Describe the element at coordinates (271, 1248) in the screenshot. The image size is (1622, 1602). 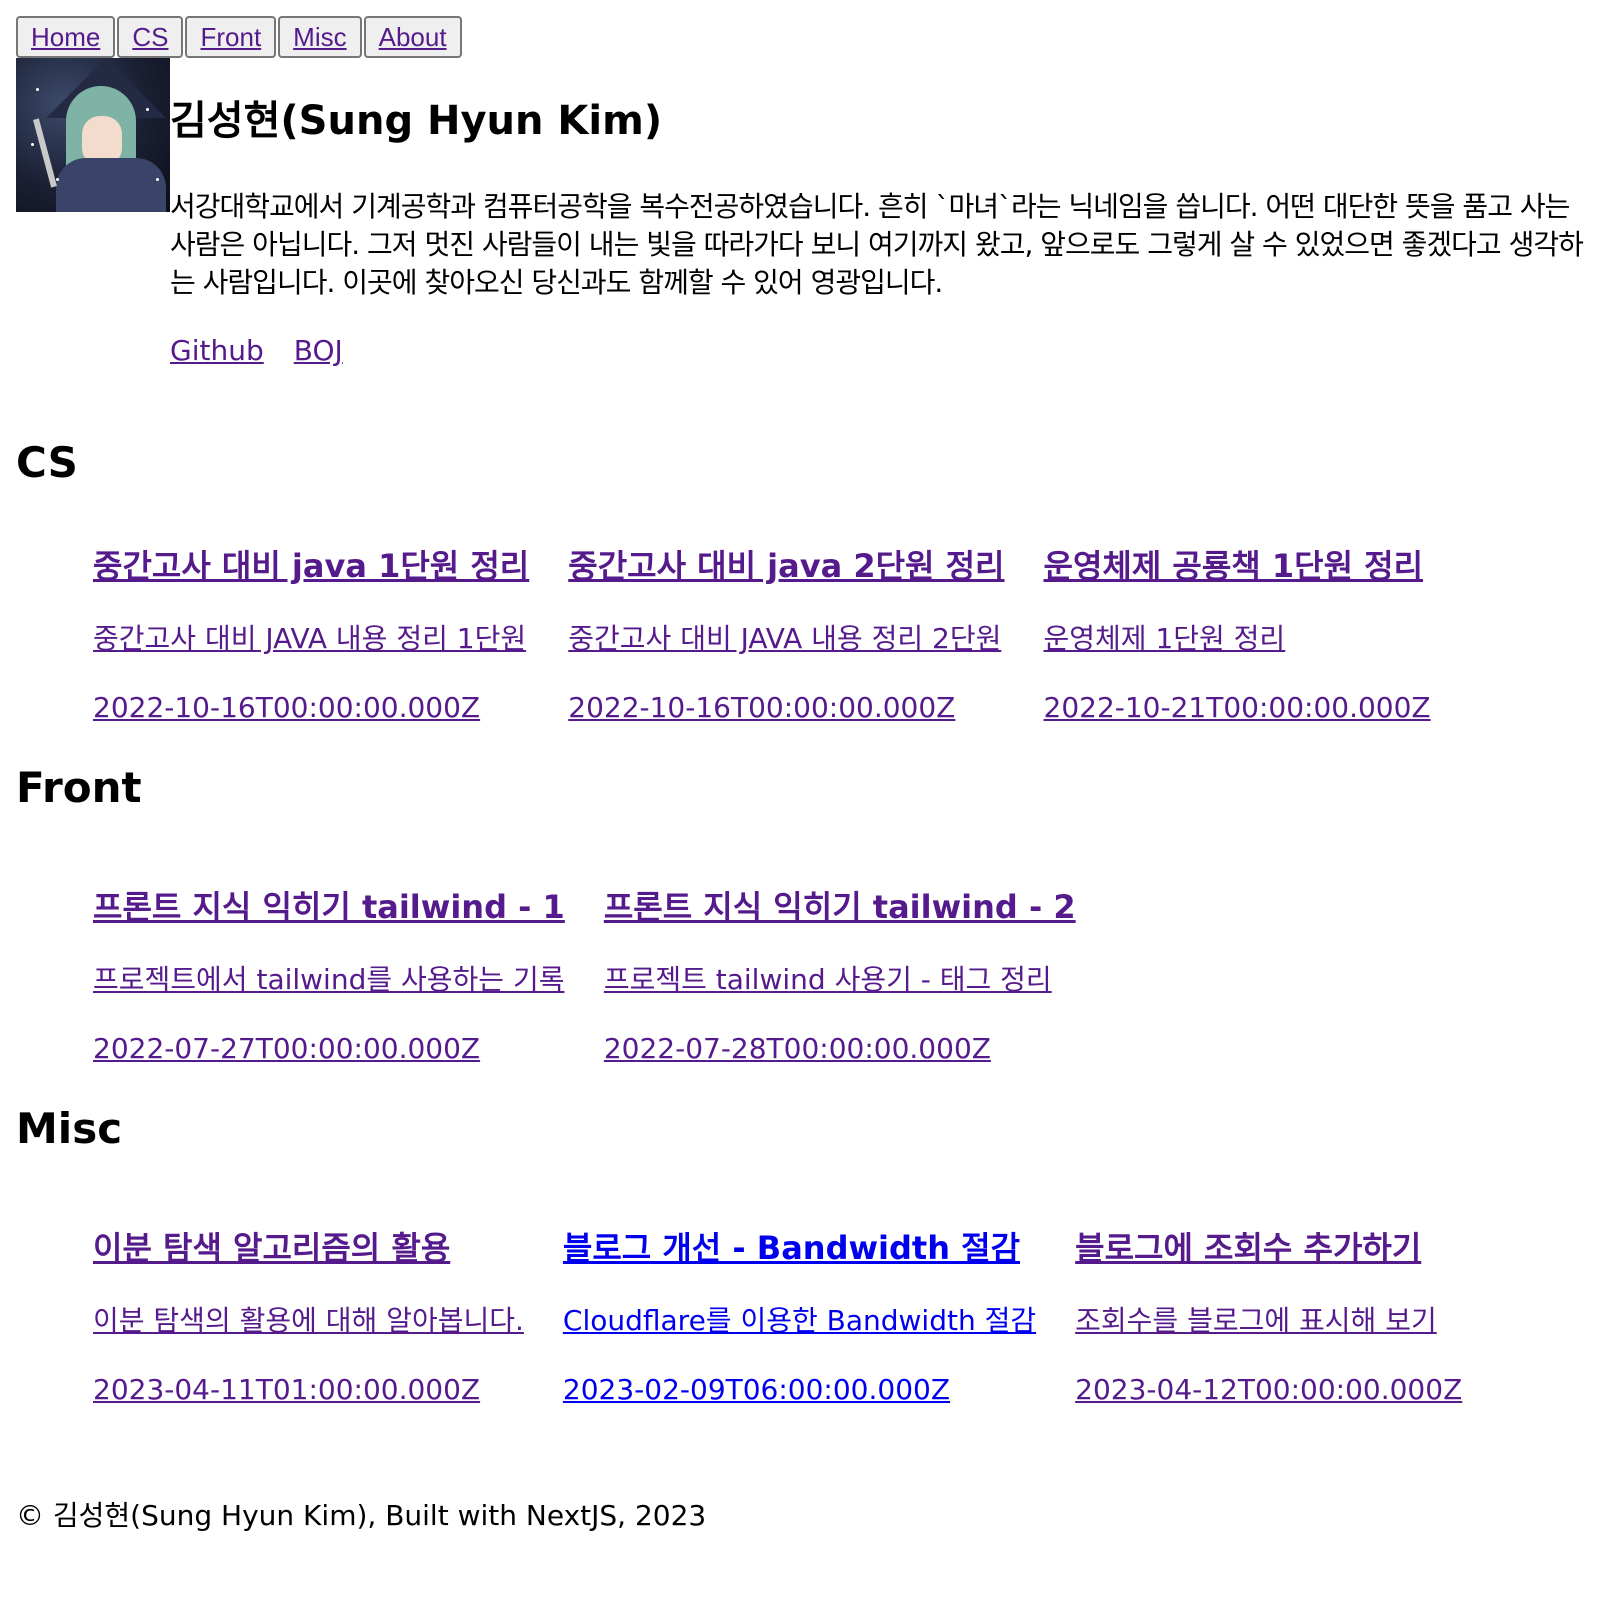
I see `post-title-link: 이분 탐색 알고리즘의 활용` at that location.